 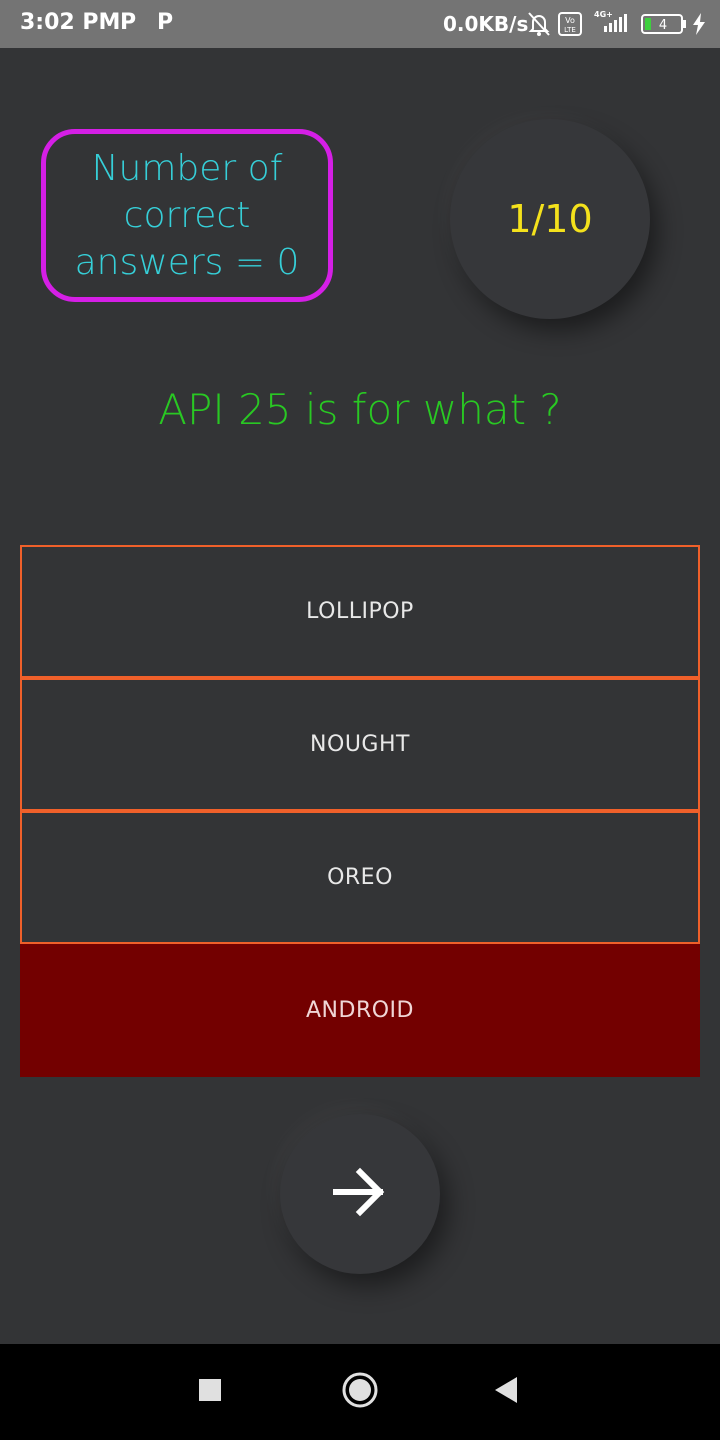 I want to click on network-speed: 0.0KB/s, so click(x=486, y=24).